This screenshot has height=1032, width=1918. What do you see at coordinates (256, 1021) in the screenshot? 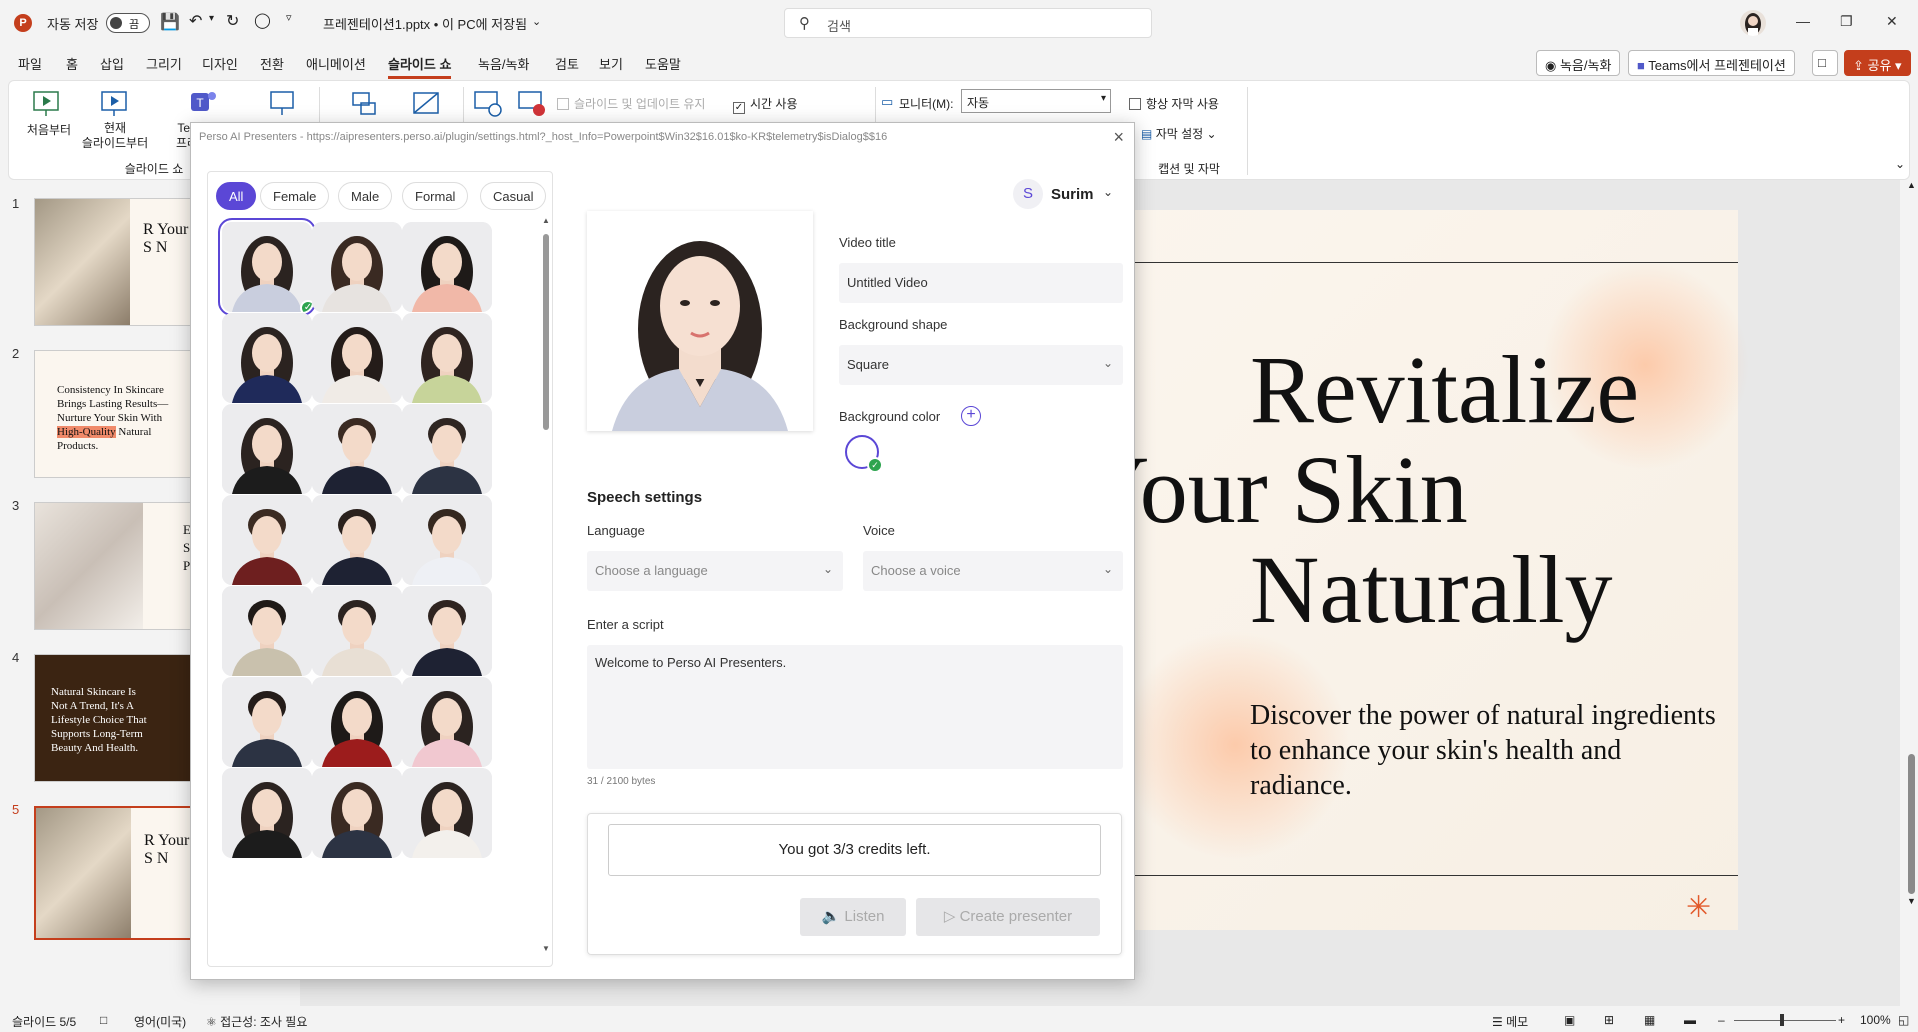
I see `accessibility-status: ⚛ 접근성: 조사 필요` at bounding box center [256, 1021].